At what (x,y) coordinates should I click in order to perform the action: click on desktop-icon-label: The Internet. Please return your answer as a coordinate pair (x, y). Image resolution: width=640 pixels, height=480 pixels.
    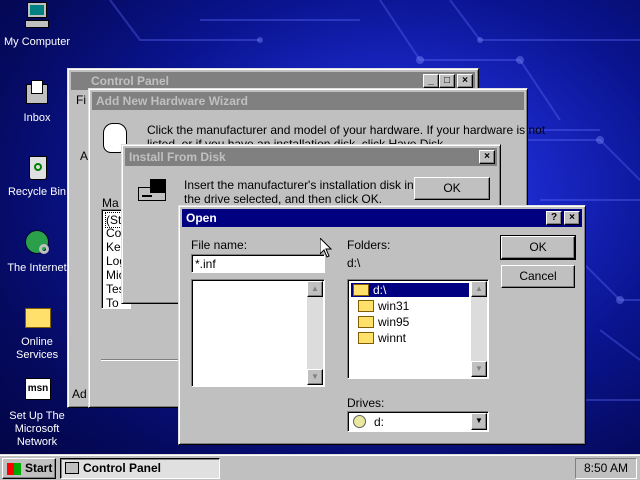
    Looking at the image, I should click on (37, 268).